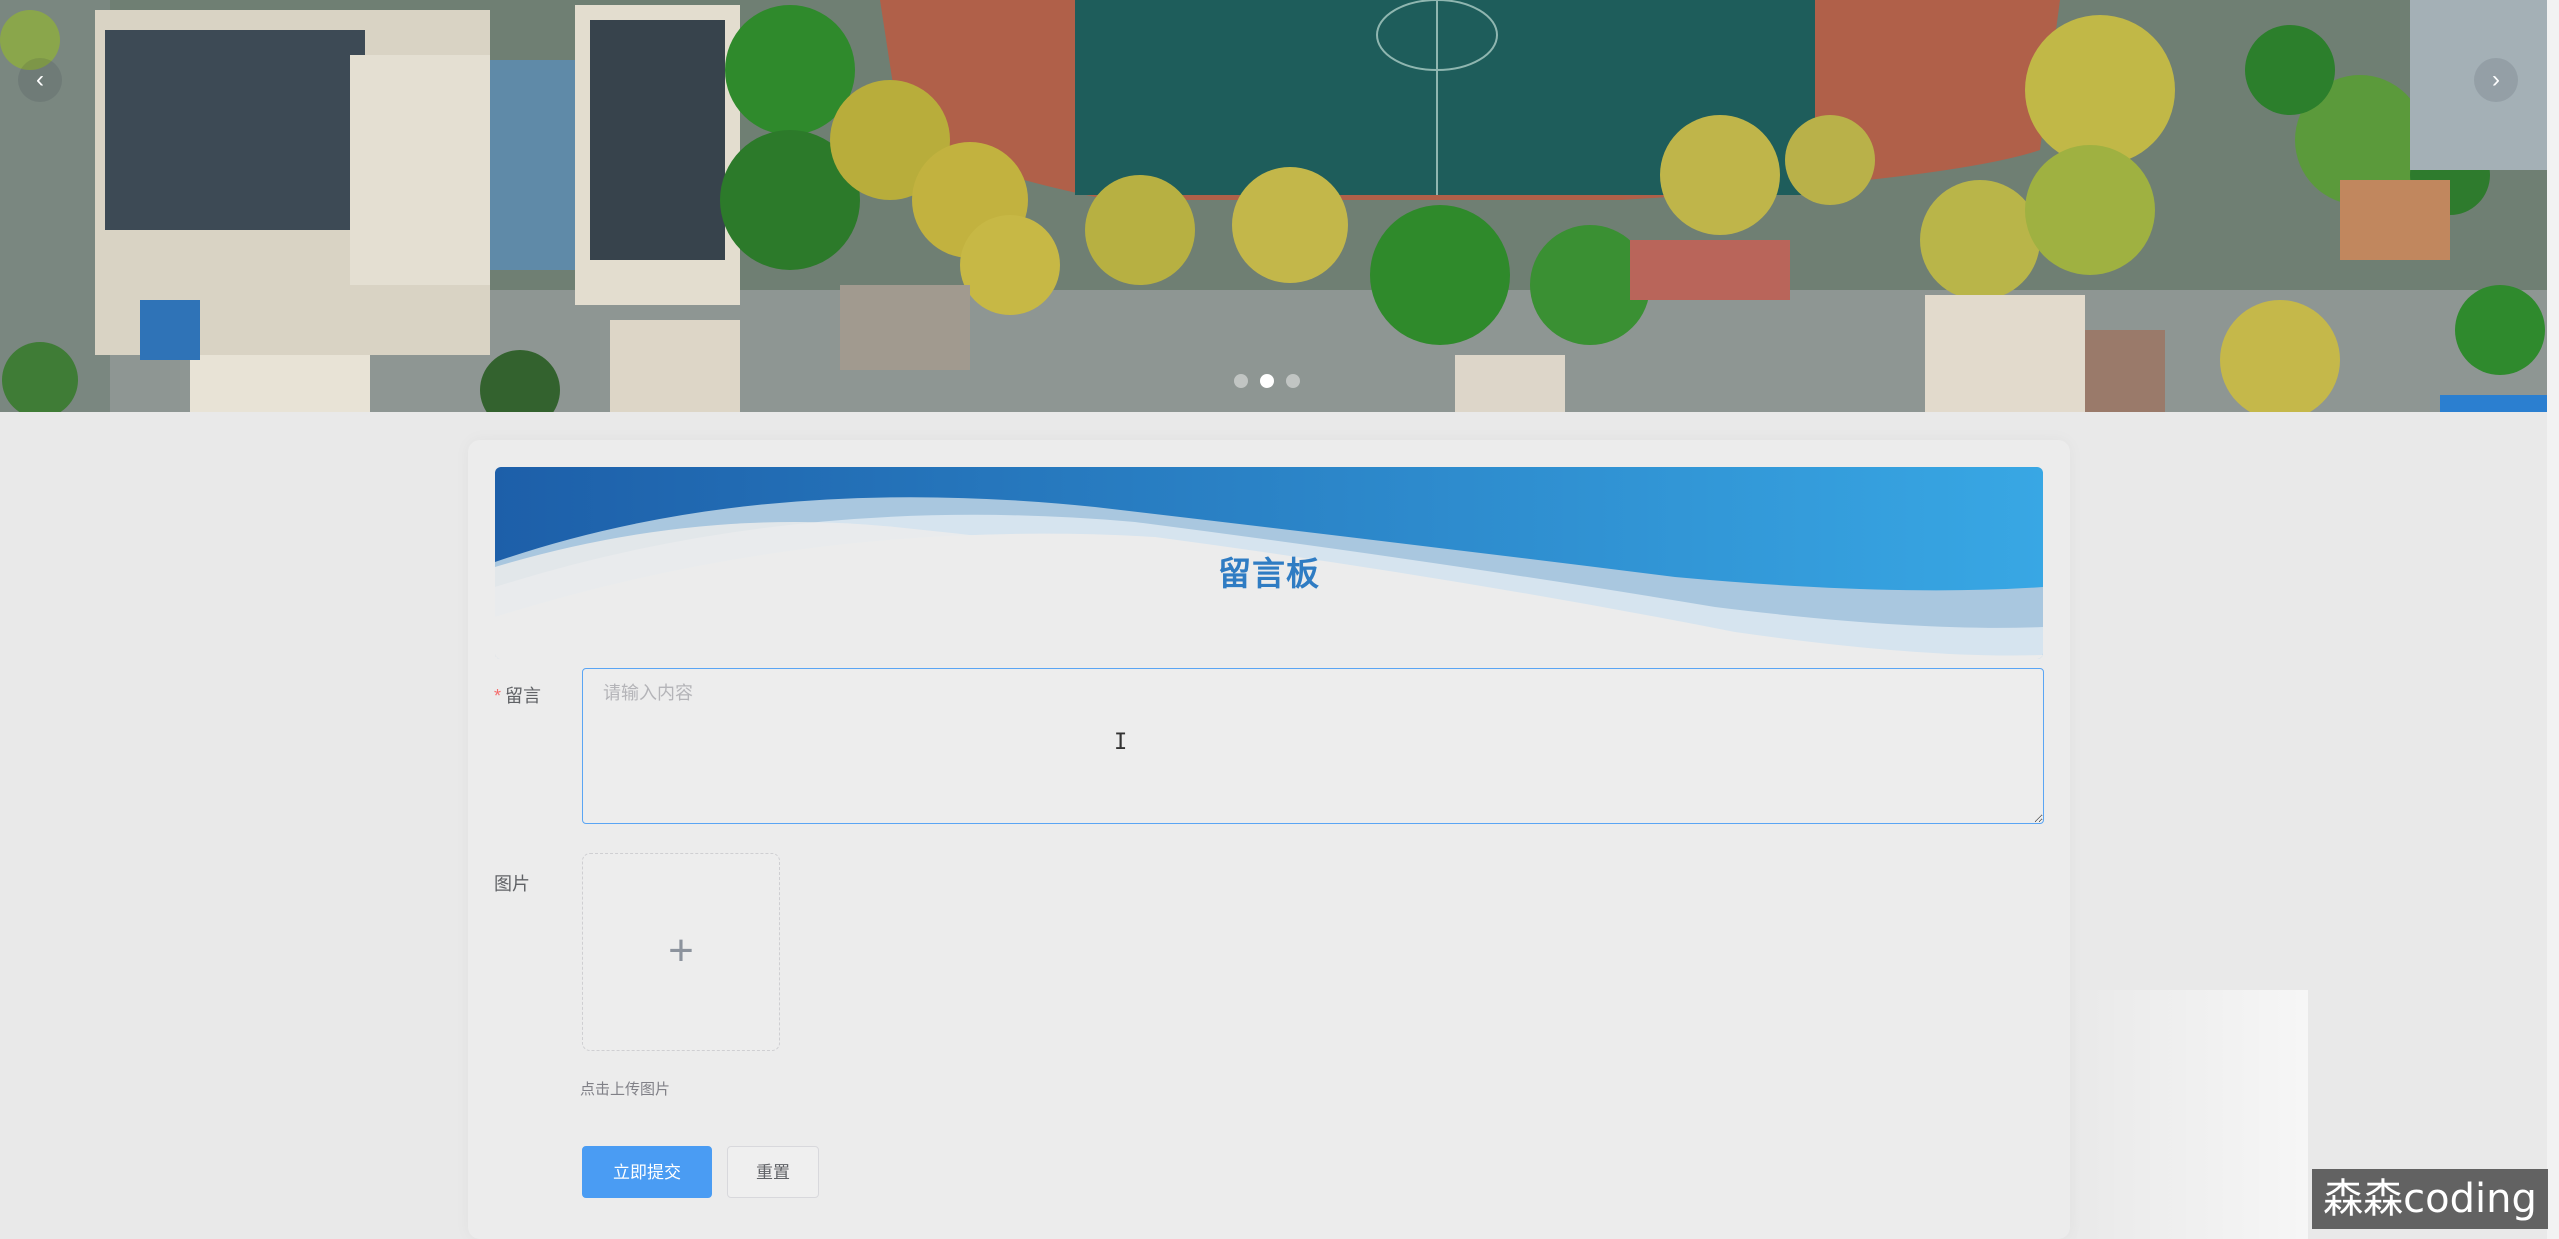 This screenshot has height=1239, width=2559. I want to click on plus-icon: +, so click(681, 950).